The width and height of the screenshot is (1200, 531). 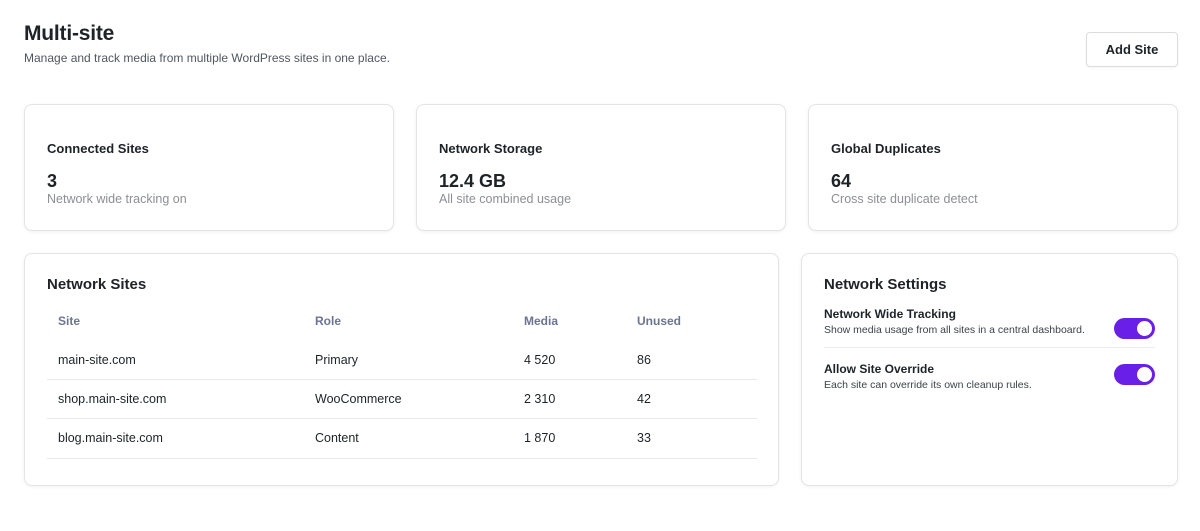 What do you see at coordinates (408, 438) in the screenshot?
I see `cell-role: Content` at bounding box center [408, 438].